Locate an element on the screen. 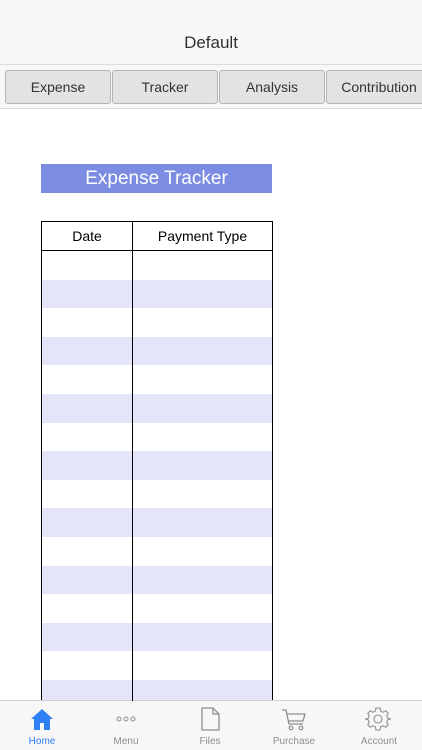 Image resolution: width=422 pixels, height=750 pixels. tabbar-label-menu: Menu is located at coordinates (126, 741).